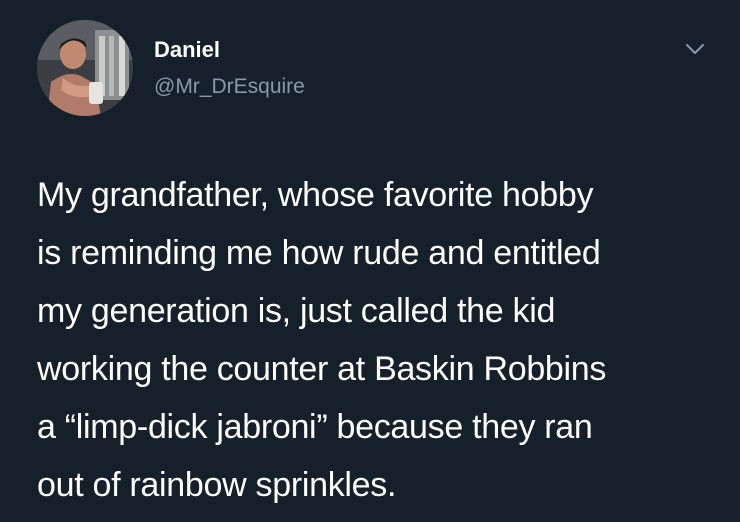 The width and height of the screenshot is (740, 522). What do you see at coordinates (217, 485) in the screenshot?
I see `tweet-text-line: out of rainbow sprinkles.` at bounding box center [217, 485].